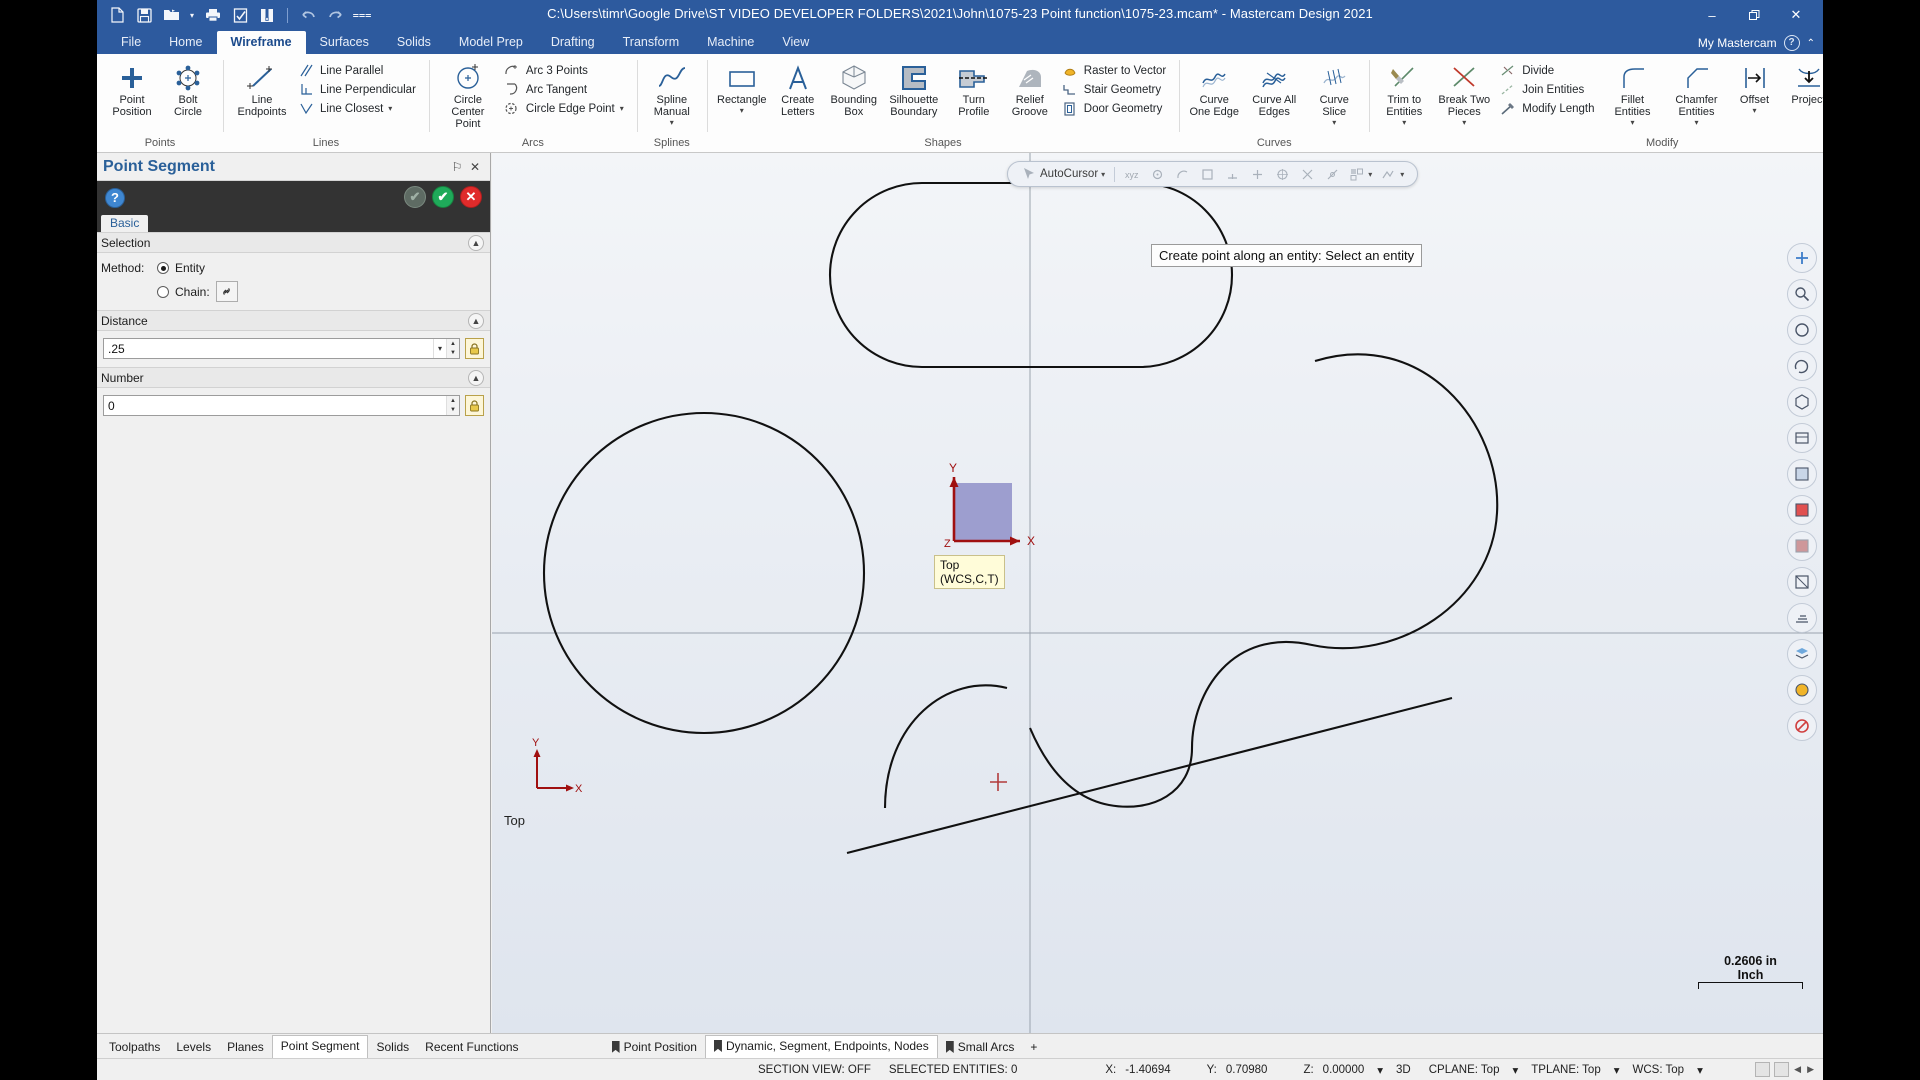  What do you see at coordinates (457, 167) in the screenshot?
I see `pin-icon: ⚐` at bounding box center [457, 167].